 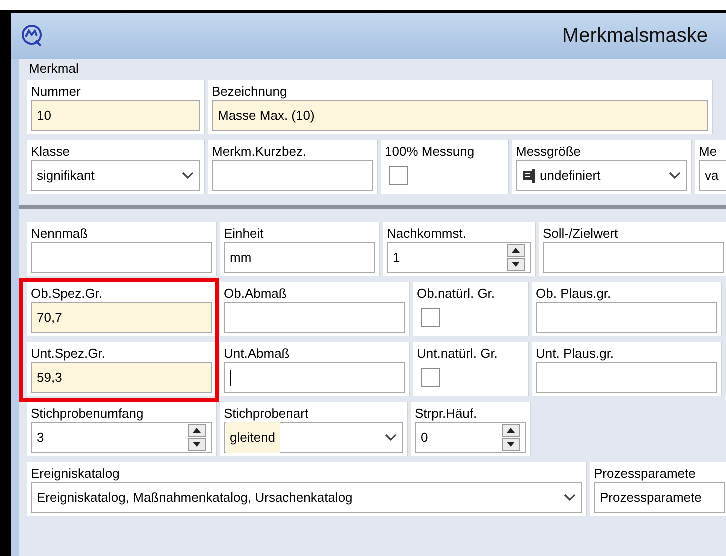 I want to click on field-label: Unt. Plaus.gr., so click(x=576, y=353).